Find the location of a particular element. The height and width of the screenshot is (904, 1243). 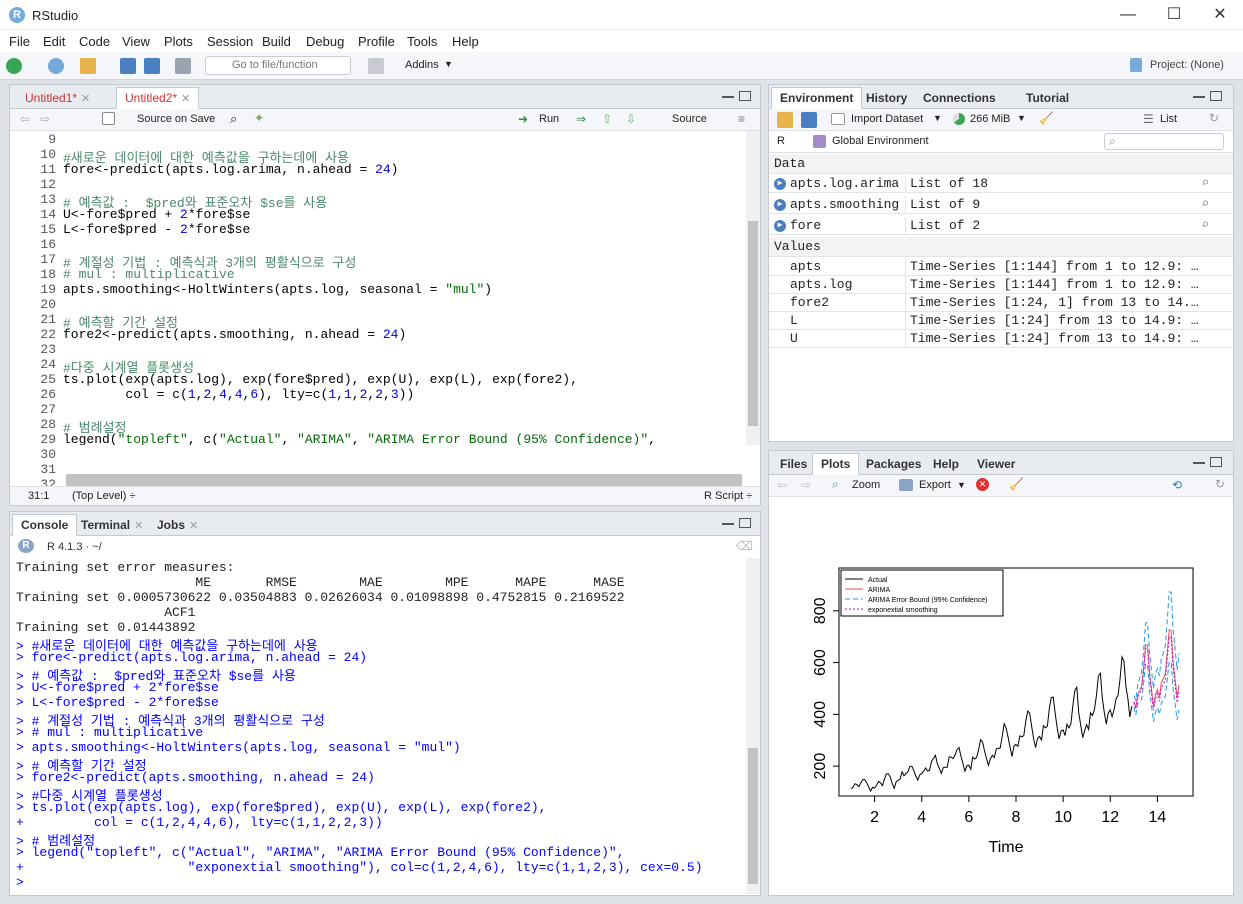

environment-row: ▶ fore List of 2 ⌕ is located at coordinates (1000, 226).